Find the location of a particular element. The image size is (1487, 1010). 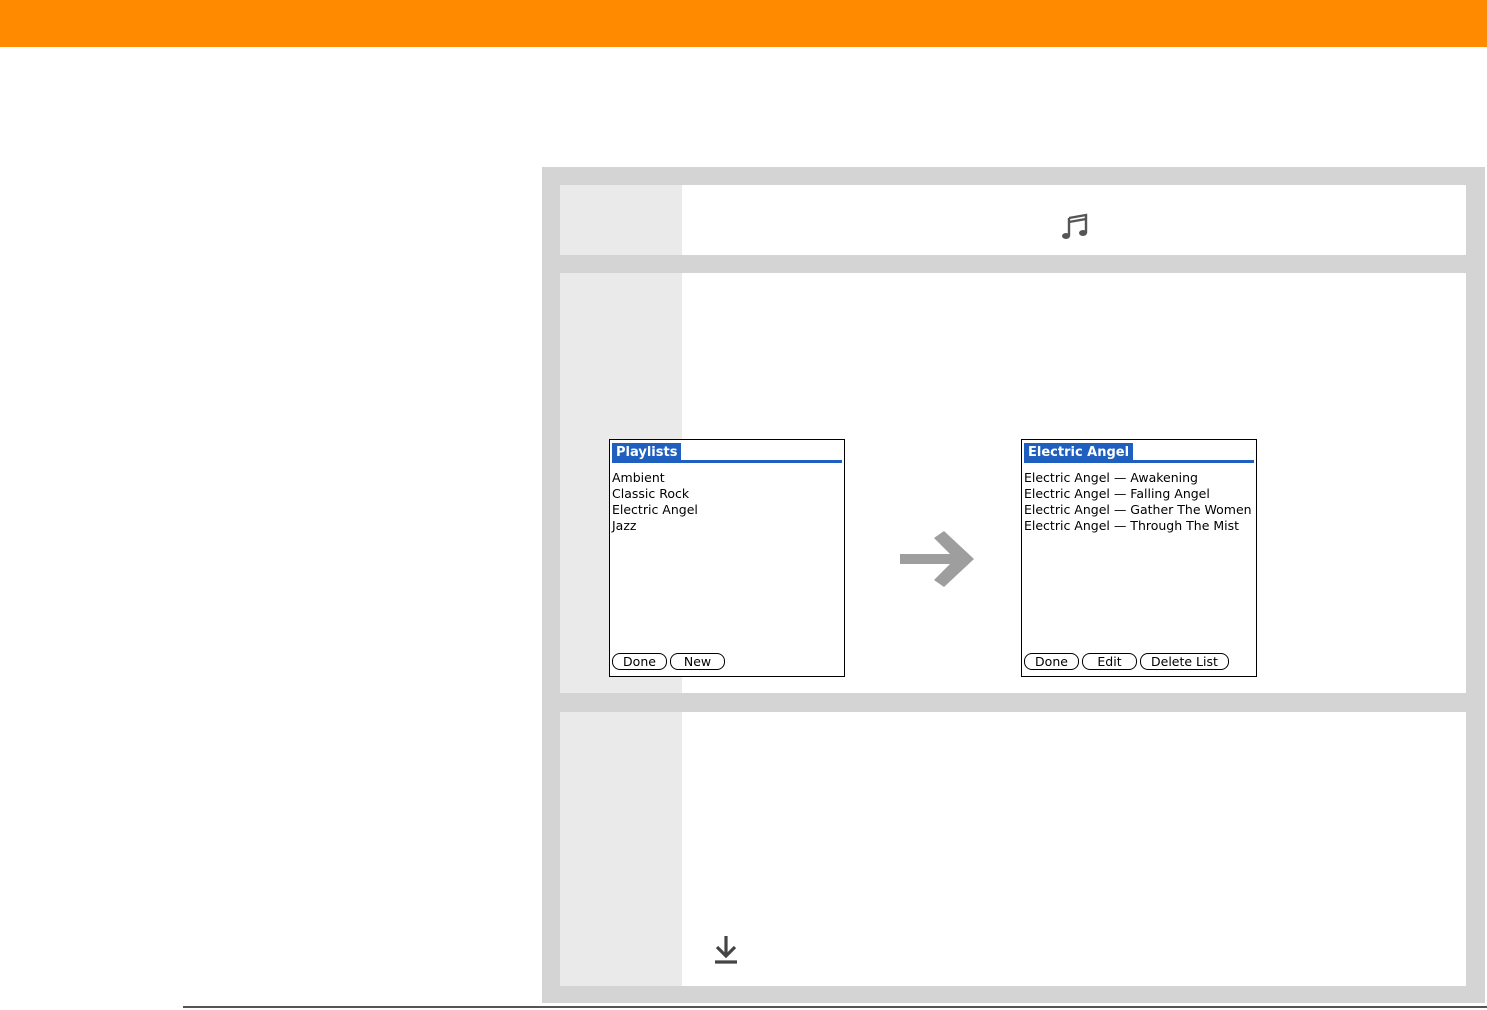

download-arrow-icon is located at coordinates (726, 950).